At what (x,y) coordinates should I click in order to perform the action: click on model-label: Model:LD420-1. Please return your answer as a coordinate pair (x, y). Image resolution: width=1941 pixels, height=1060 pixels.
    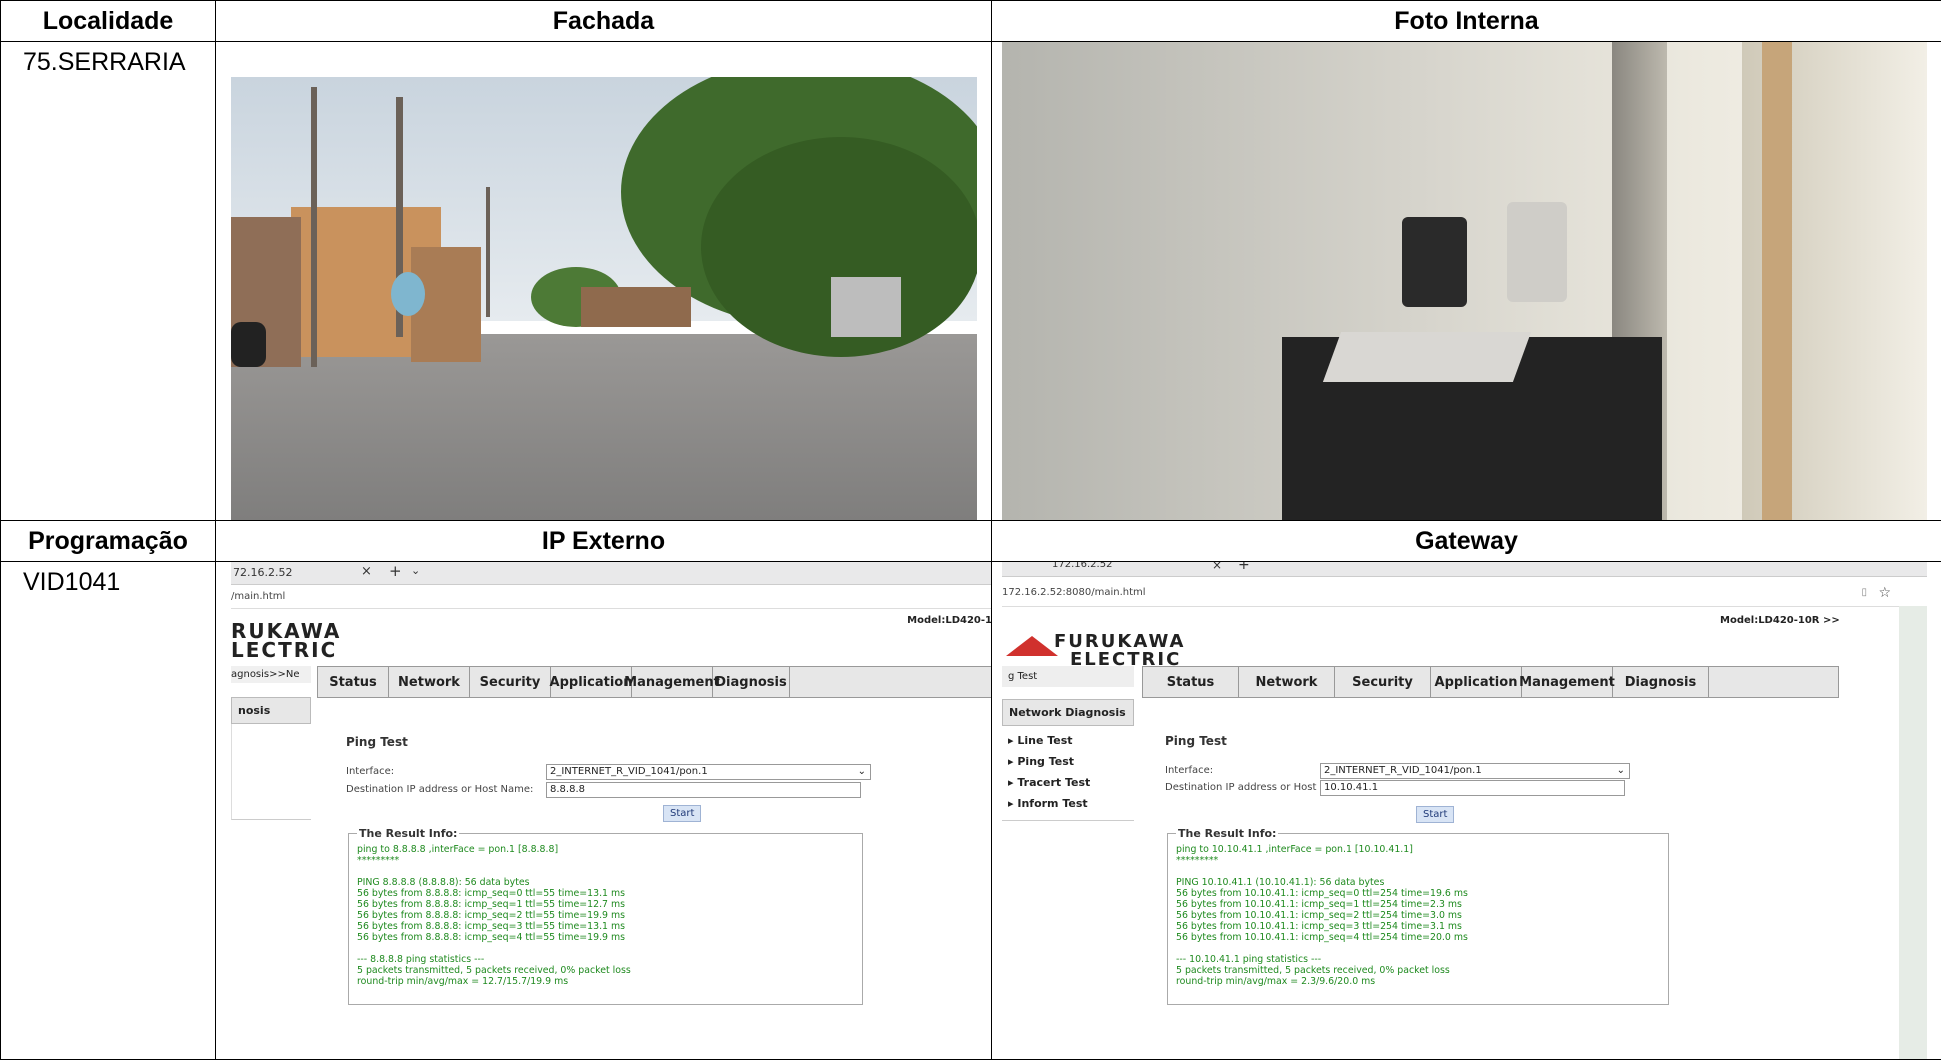
    Looking at the image, I should click on (949, 620).